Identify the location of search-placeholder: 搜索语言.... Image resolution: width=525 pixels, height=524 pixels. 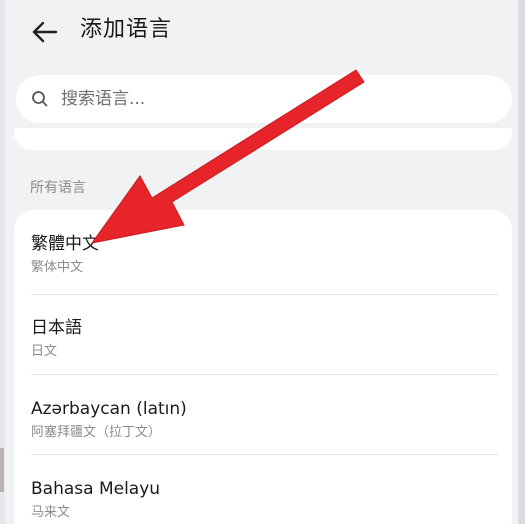
(103, 99).